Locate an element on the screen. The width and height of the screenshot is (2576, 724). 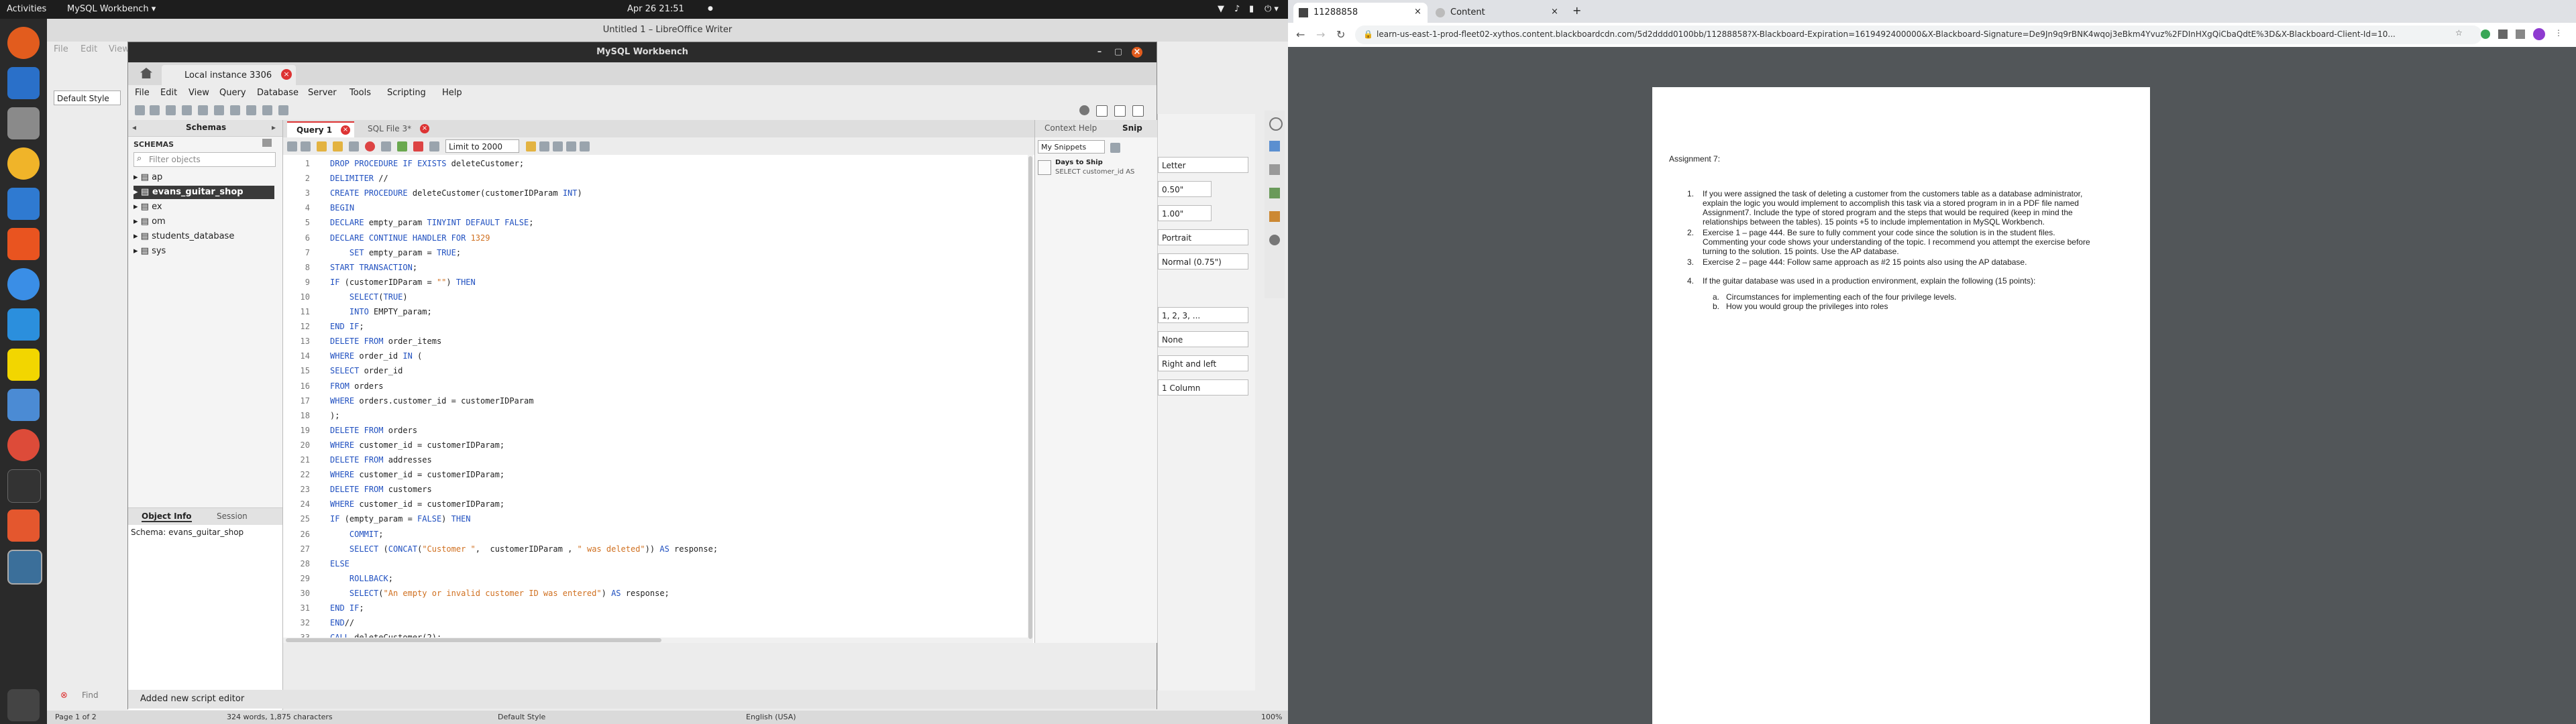
wrap-icon is located at coordinates (585, 146).